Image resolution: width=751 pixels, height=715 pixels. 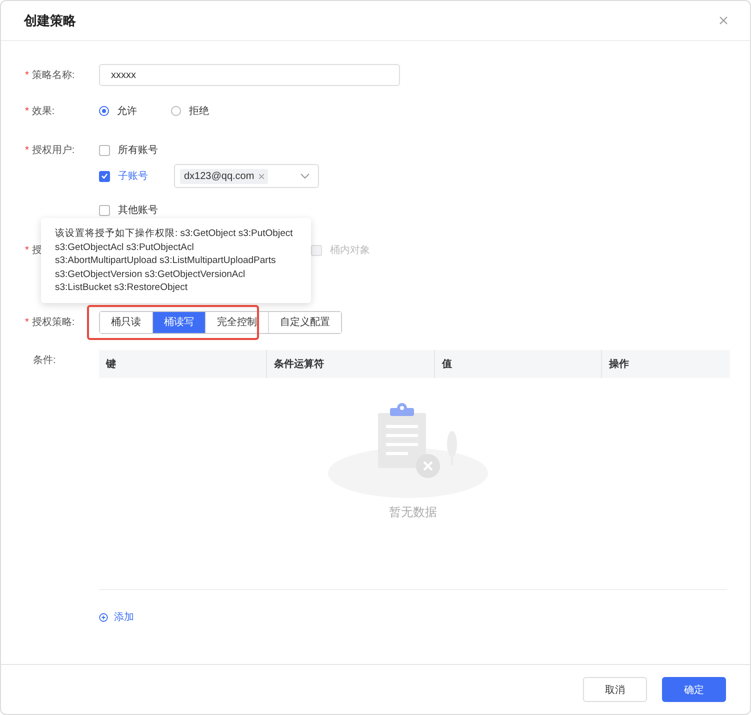 What do you see at coordinates (53, 75) in the screenshot?
I see `field-label: 策略名称:` at bounding box center [53, 75].